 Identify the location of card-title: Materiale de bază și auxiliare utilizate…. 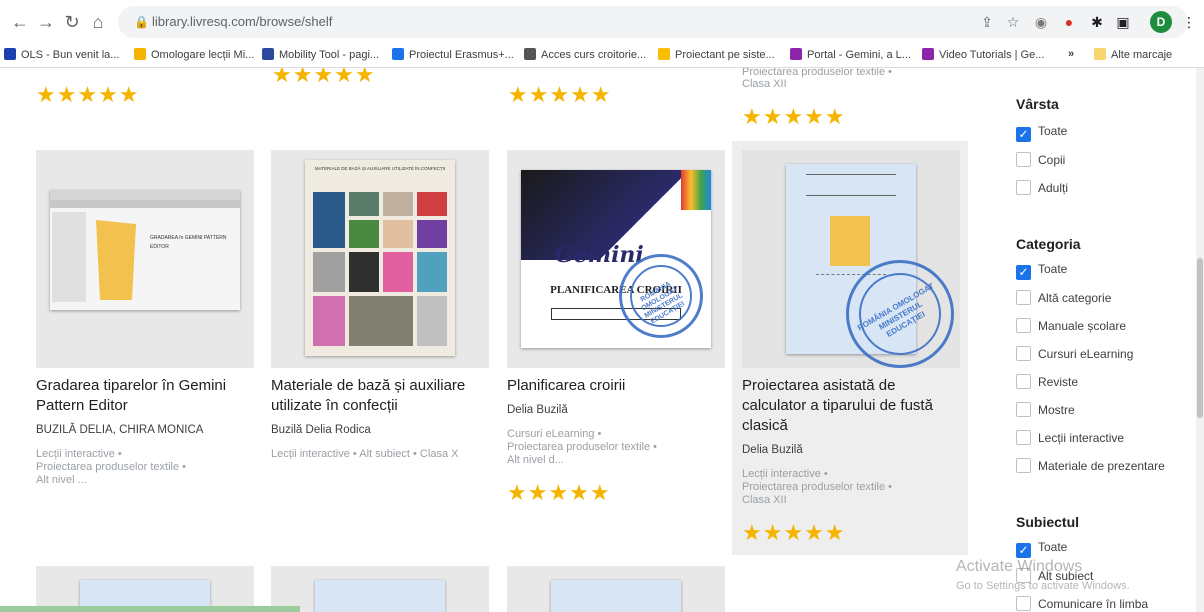
(379, 396).